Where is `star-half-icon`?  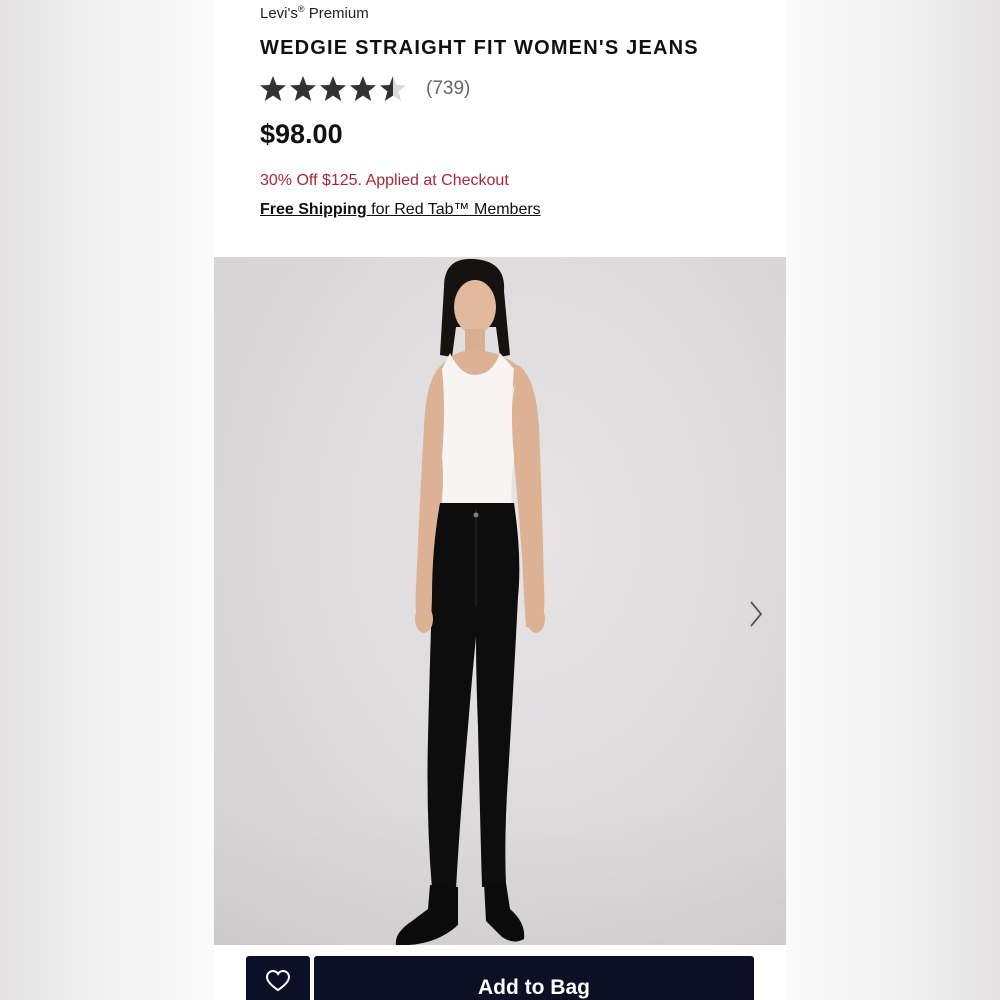
star-half-icon is located at coordinates (393, 89).